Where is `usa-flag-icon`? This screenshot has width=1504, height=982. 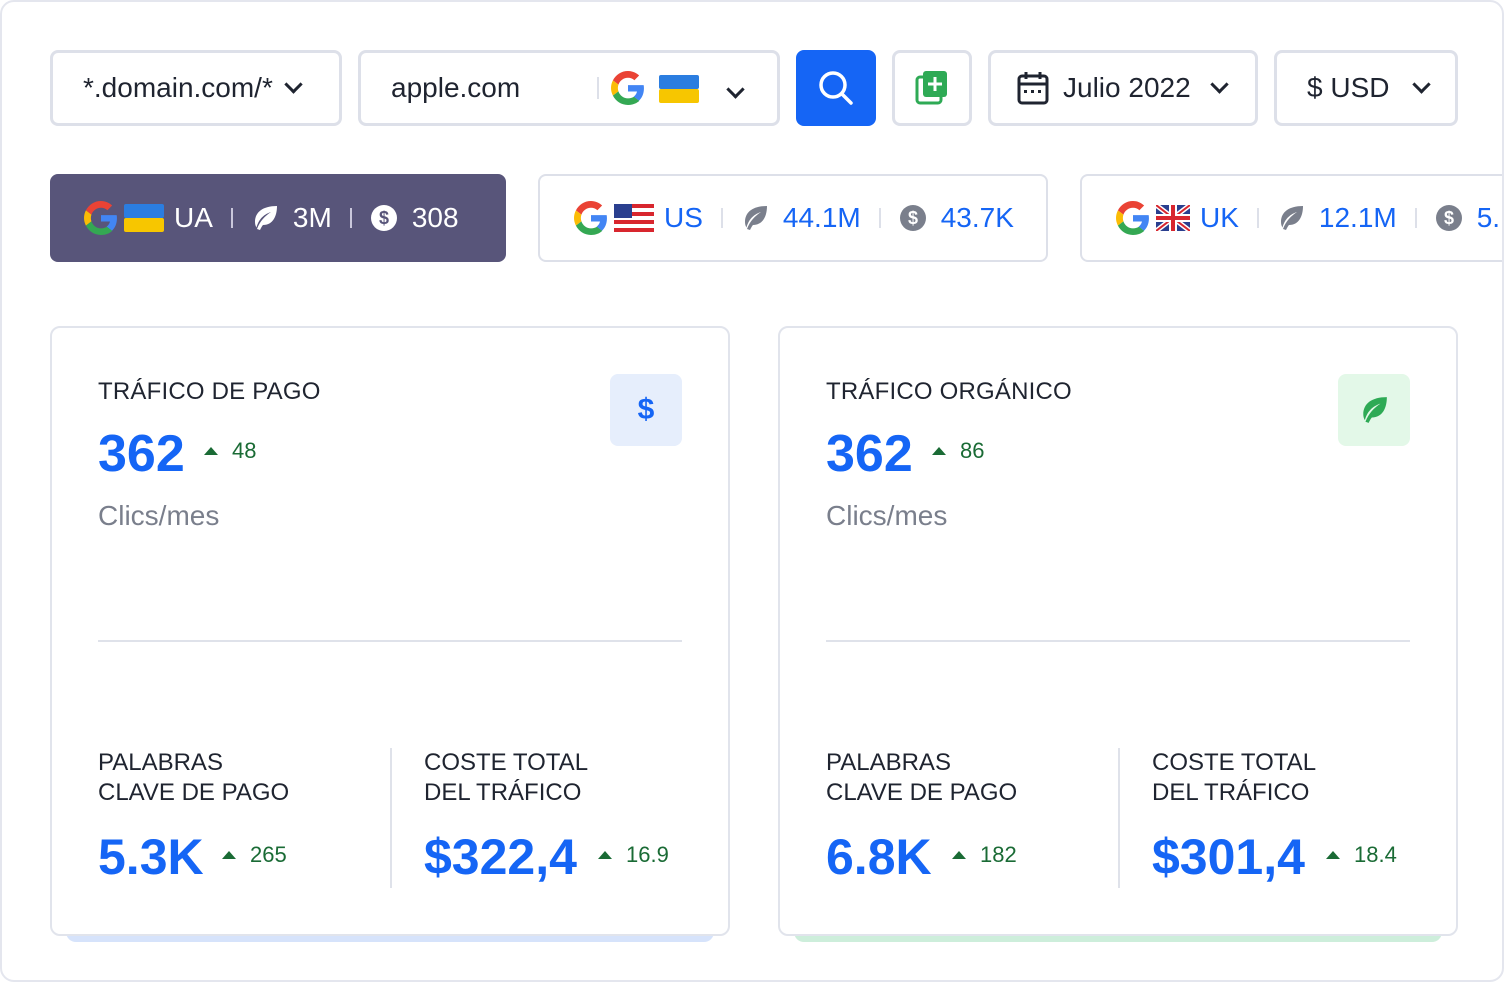
usa-flag-icon is located at coordinates (634, 218).